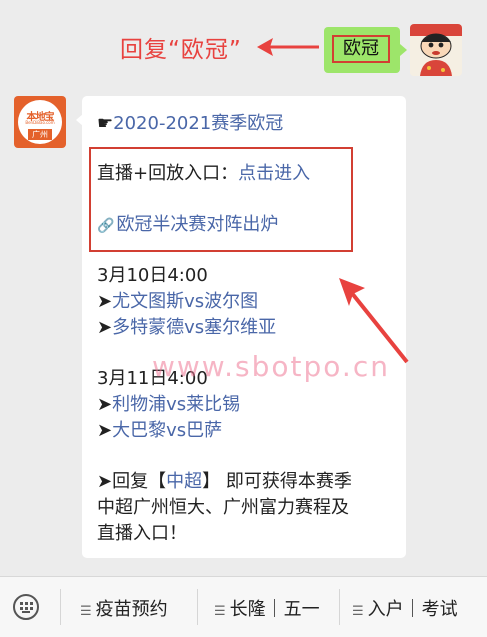  I want to click on match-link-4: 大巴黎vs巴萨, so click(167, 430).